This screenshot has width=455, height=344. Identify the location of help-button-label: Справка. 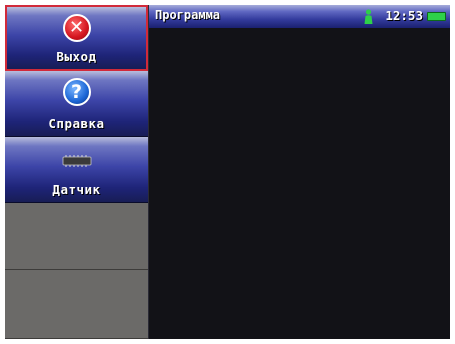
(76, 123).